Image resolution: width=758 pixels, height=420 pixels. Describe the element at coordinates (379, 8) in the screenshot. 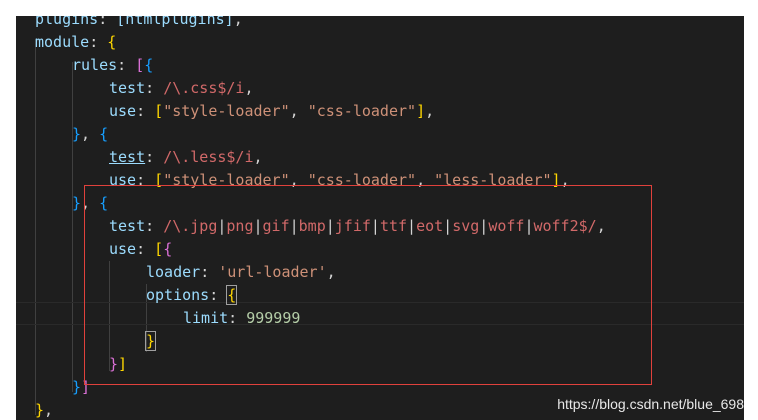

I see `page-top-margin` at that location.